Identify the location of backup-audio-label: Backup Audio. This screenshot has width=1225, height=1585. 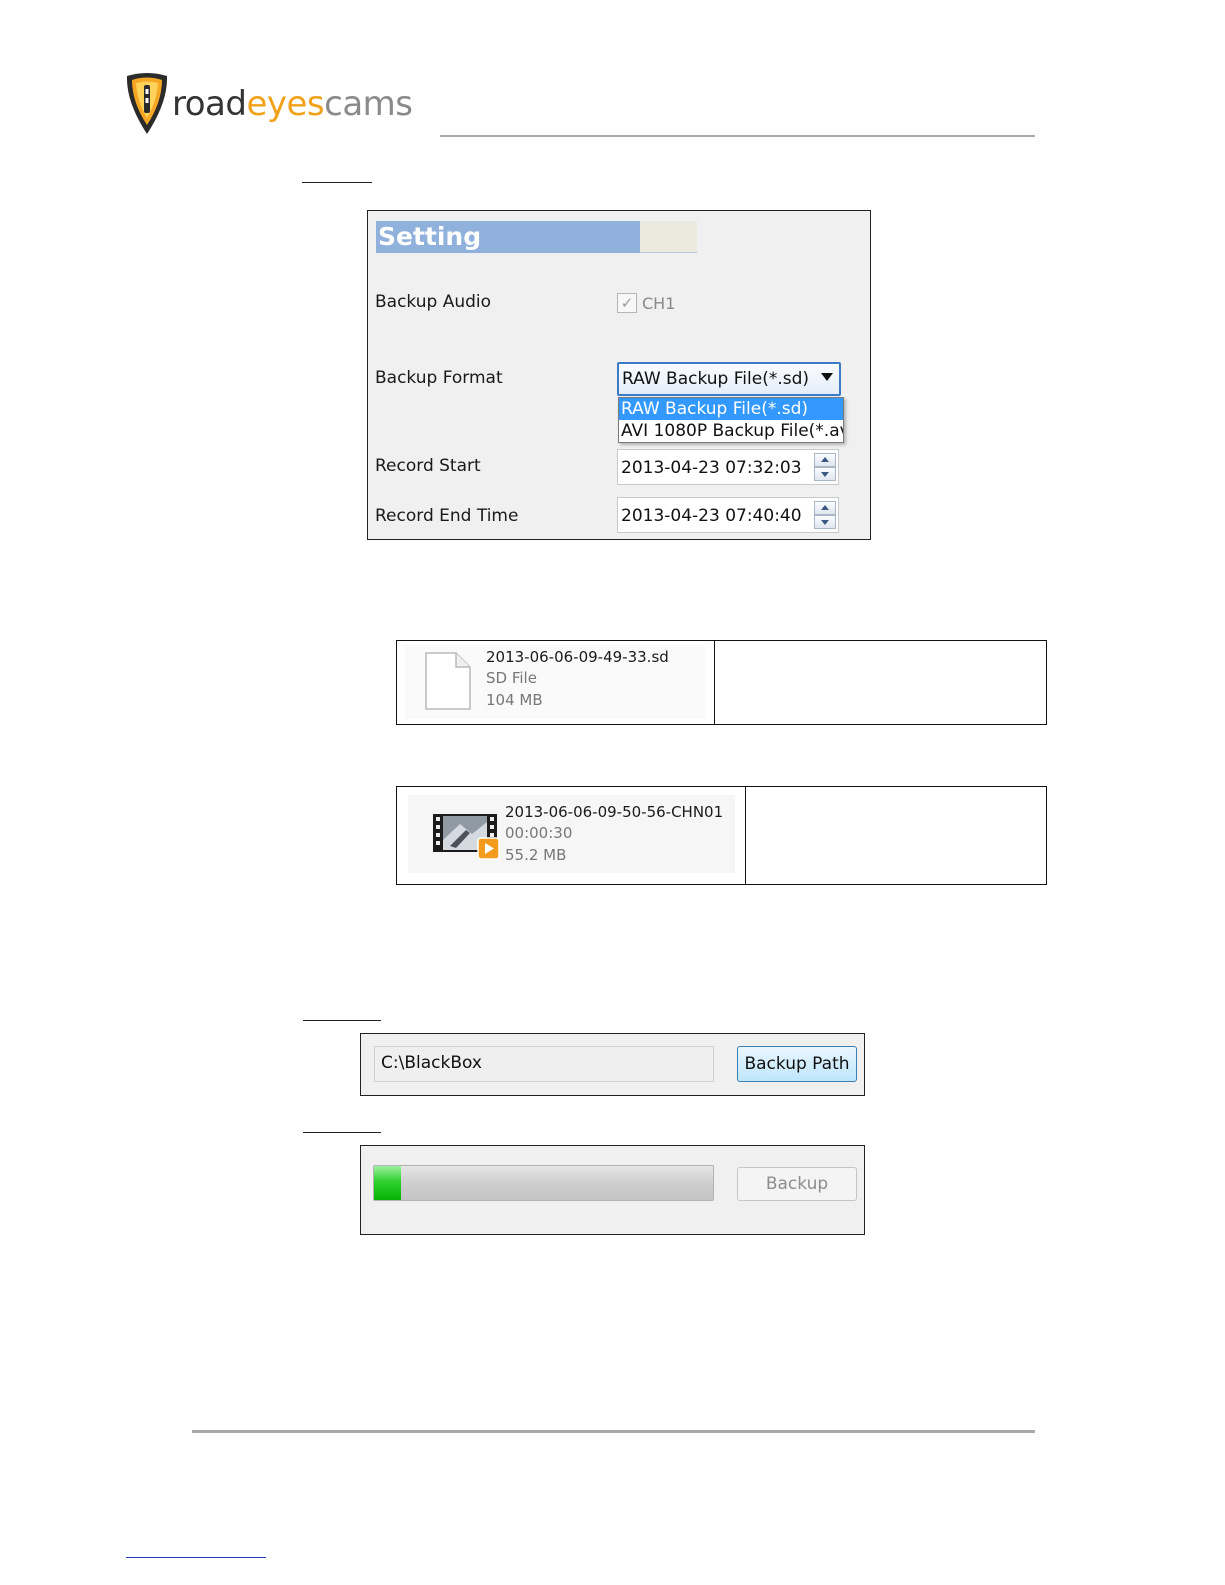
(433, 302).